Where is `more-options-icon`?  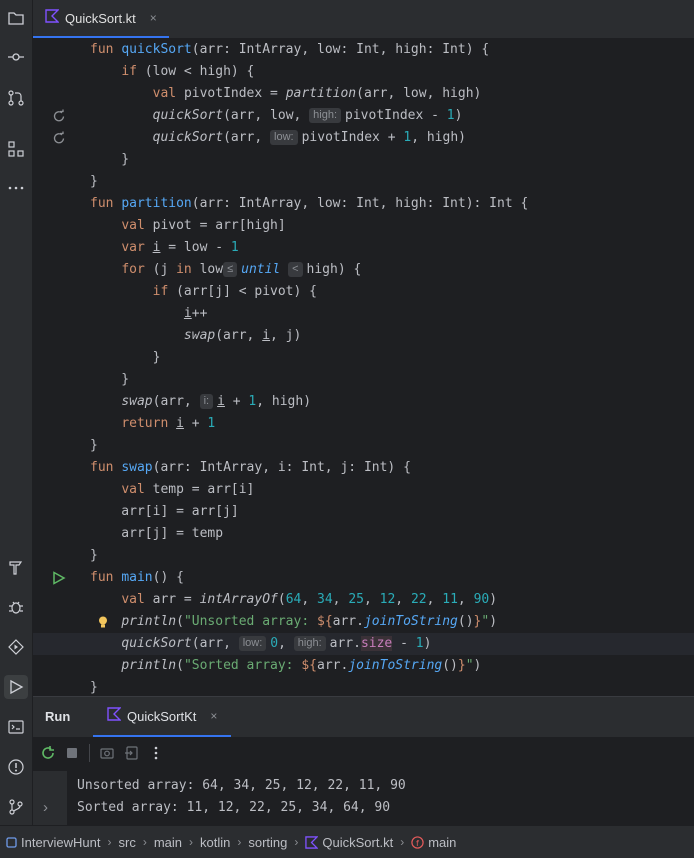
more-options-icon is located at coordinates (156, 753).